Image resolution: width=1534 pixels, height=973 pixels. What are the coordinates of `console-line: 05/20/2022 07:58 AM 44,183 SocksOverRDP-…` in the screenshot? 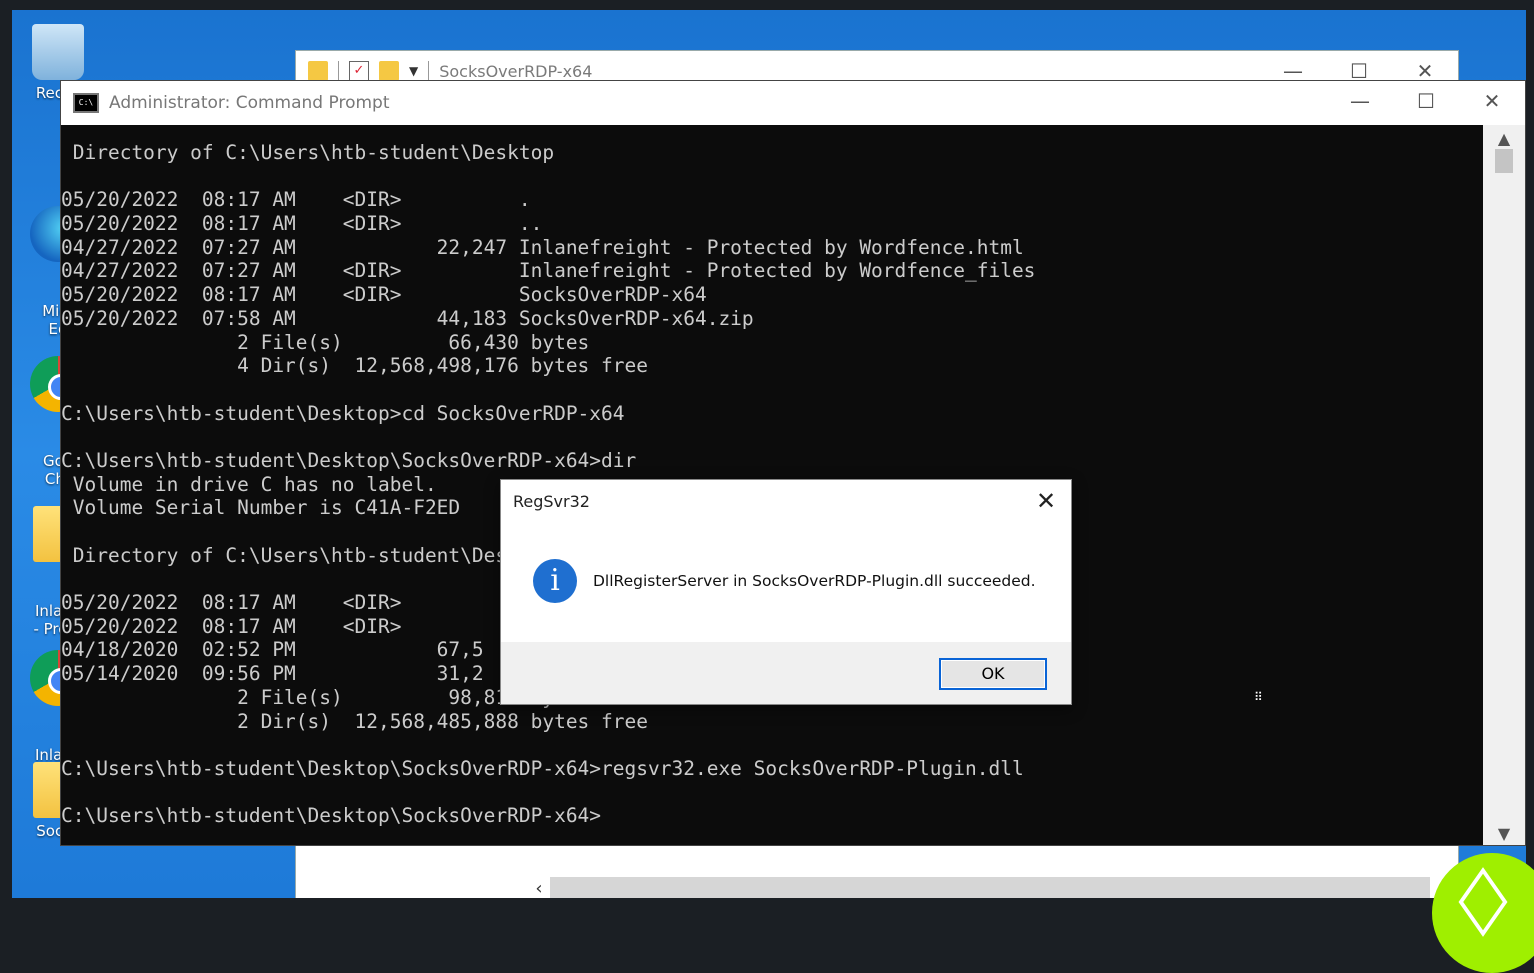 It's located at (407, 318).